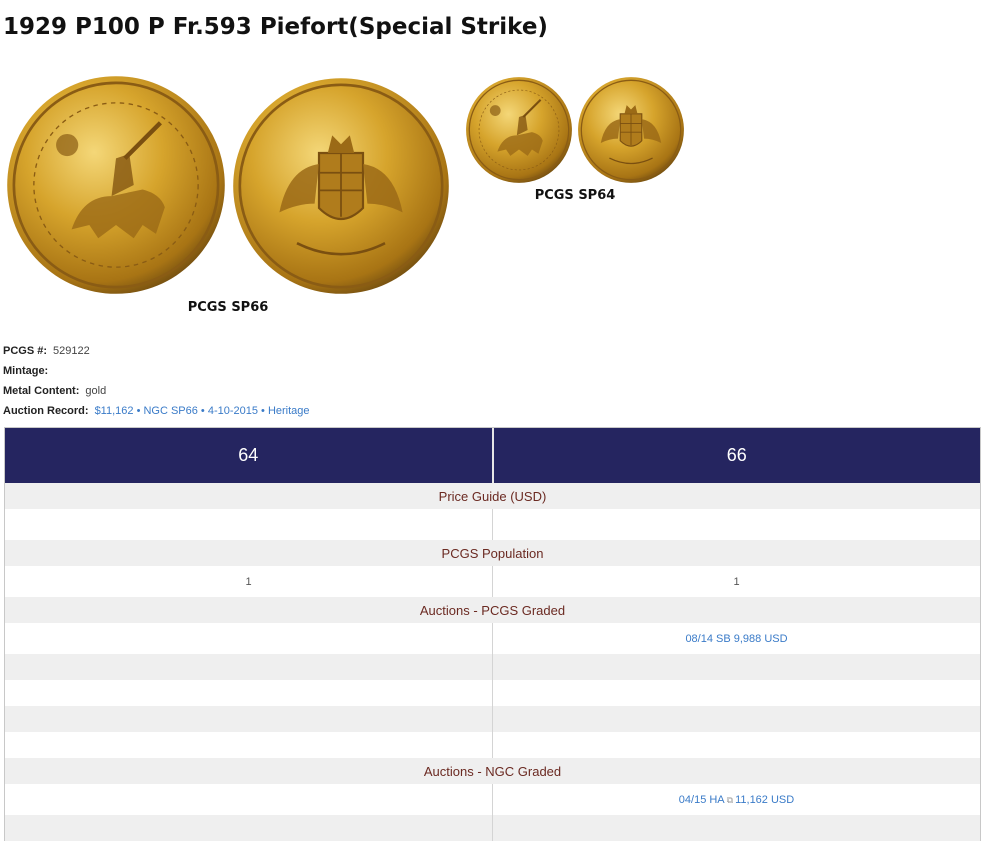 The height and width of the screenshot is (841, 986). Describe the element at coordinates (492, 771) in the screenshot. I see `section-auctions-ngc: Auctions - NGC Graded` at that location.